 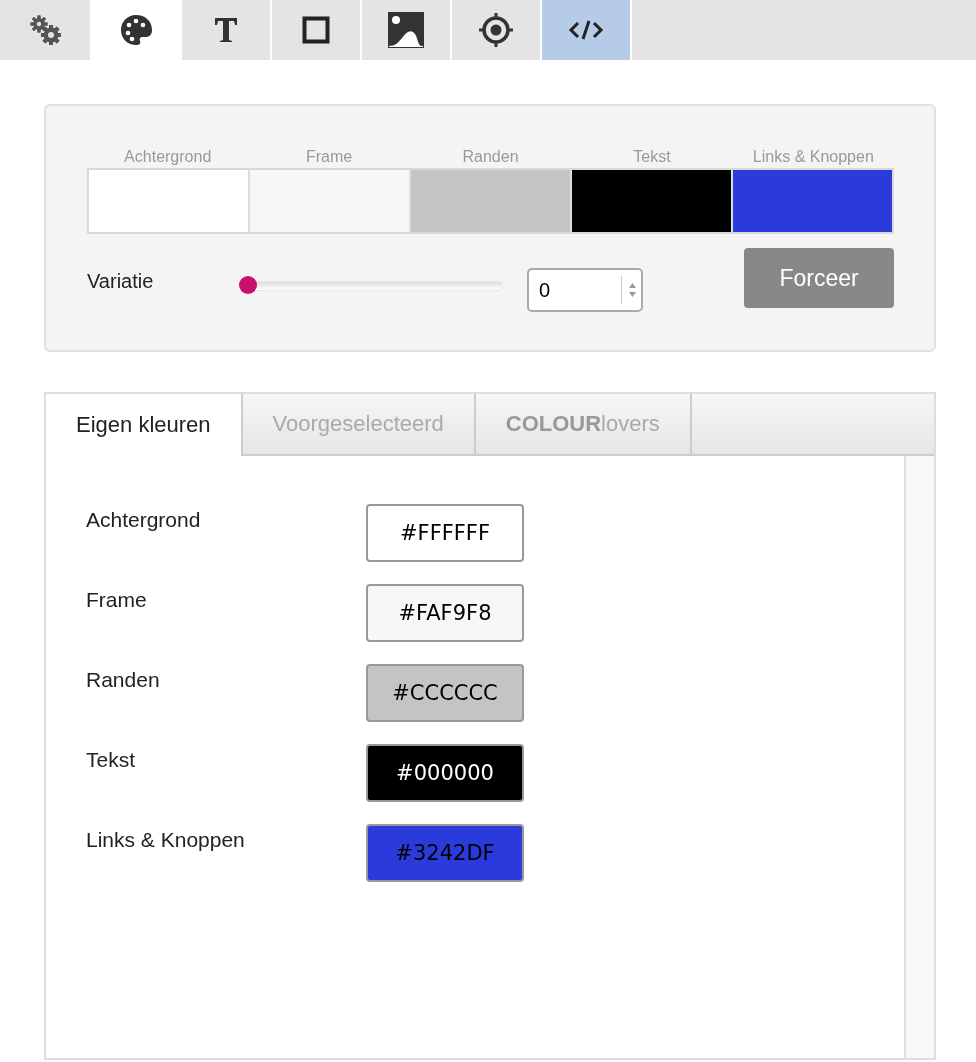 I want to click on target-icon, so click(x=496, y=30).